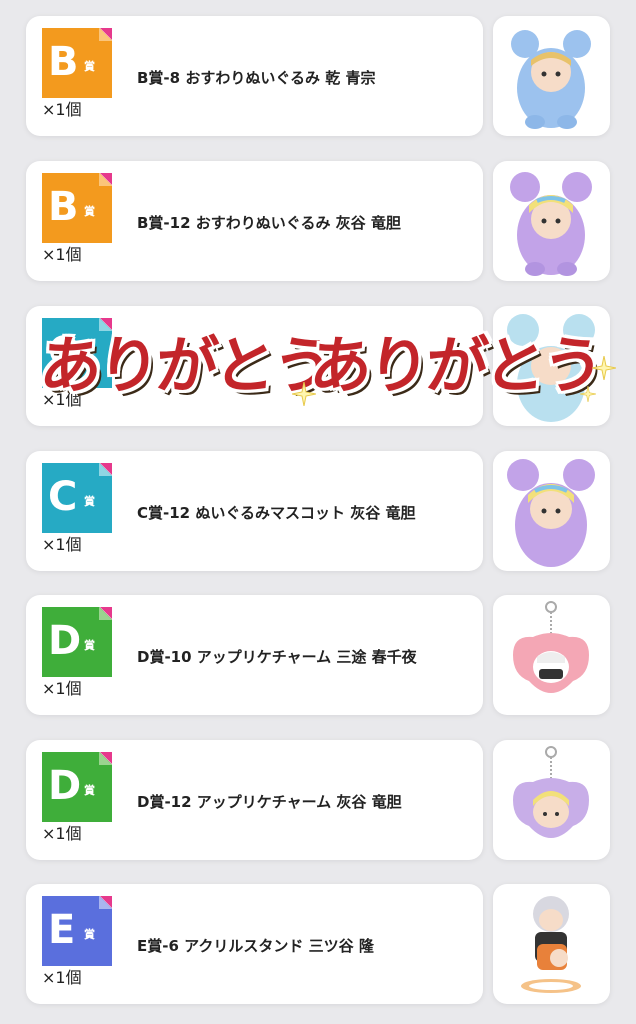 Image resolution: width=636 pixels, height=1024 pixels. What do you see at coordinates (269, 223) in the screenshot?
I see `prize-name: B賞-12 おすわりぬいぐるみ 灰谷 竜胆` at bounding box center [269, 223].